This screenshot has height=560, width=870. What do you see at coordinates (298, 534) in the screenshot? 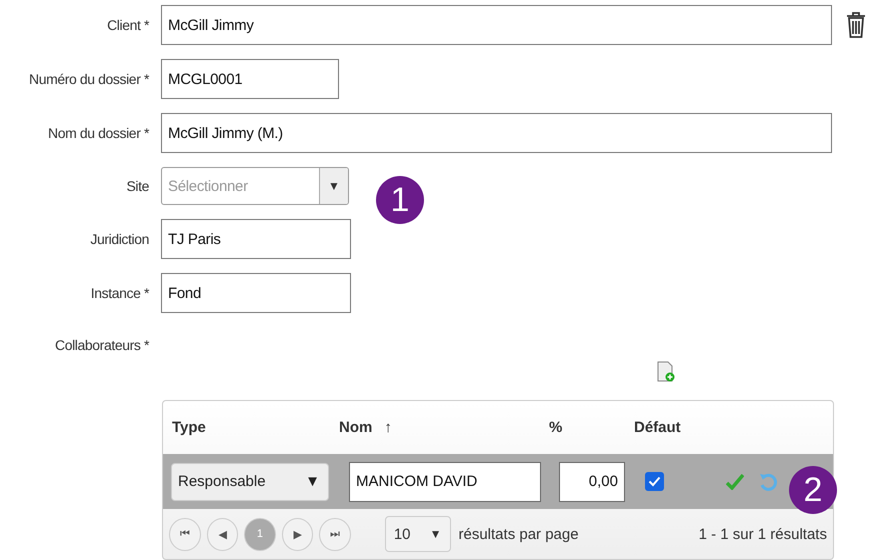
I see `next-page-button: ▶` at bounding box center [298, 534].